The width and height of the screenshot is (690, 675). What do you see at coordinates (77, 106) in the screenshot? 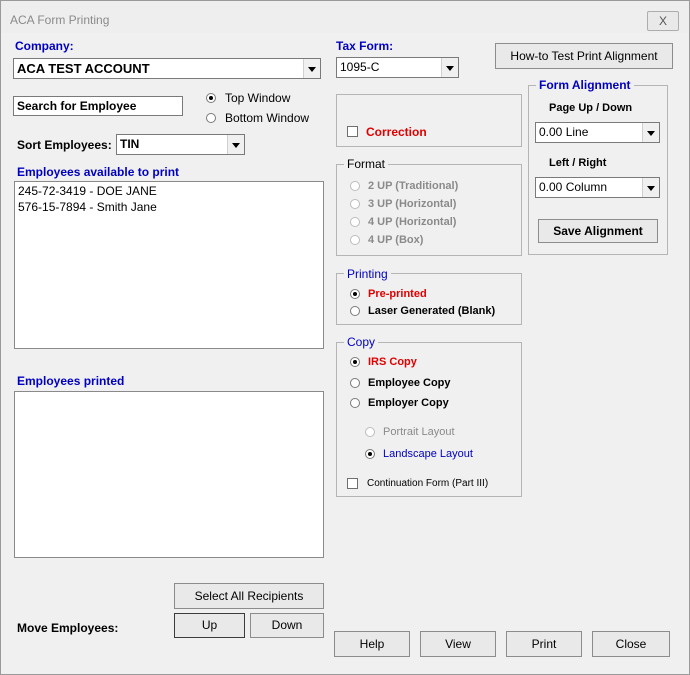
I see `search-text: Search for Employee` at bounding box center [77, 106].